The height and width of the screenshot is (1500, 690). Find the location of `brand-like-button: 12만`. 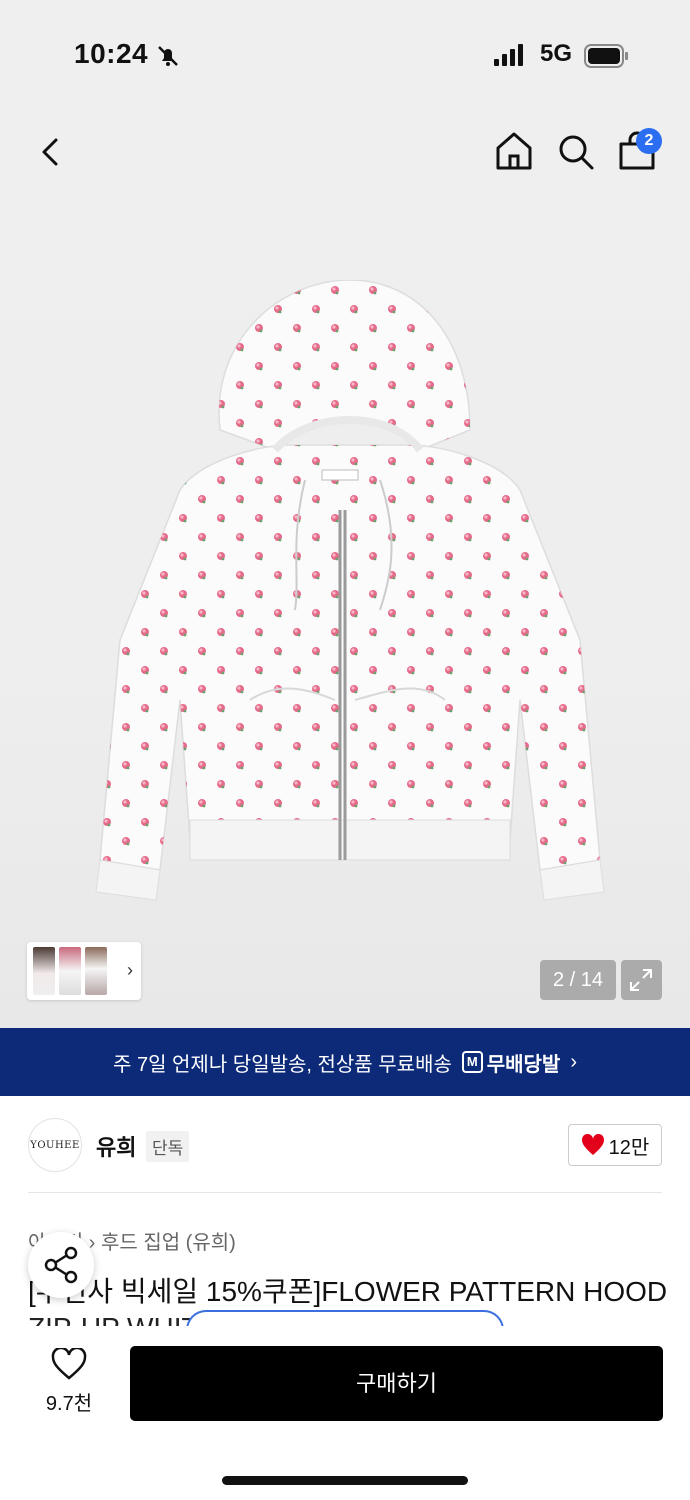

brand-like-button: 12만 is located at coordinates (615, 1145).